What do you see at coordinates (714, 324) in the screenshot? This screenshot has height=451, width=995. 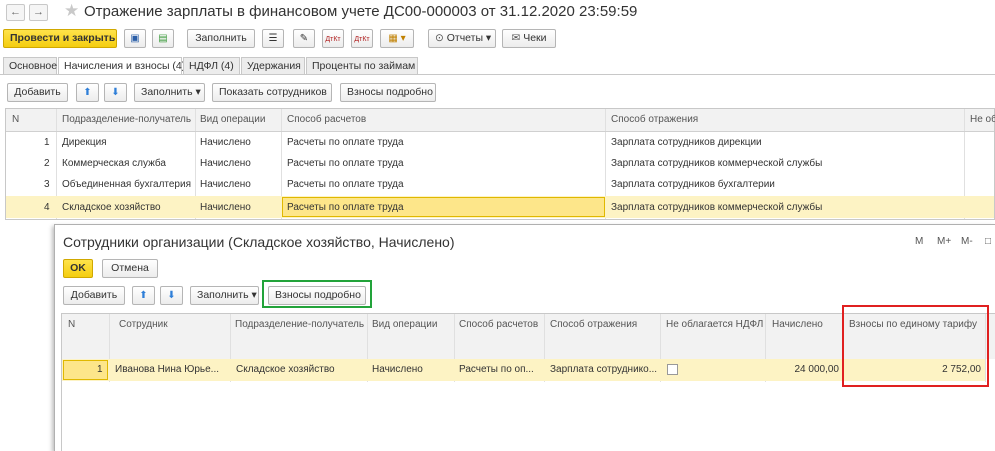 I see `column-header-not-taxed: Не облагается НДФЛ` at bounding box center [714, 324].